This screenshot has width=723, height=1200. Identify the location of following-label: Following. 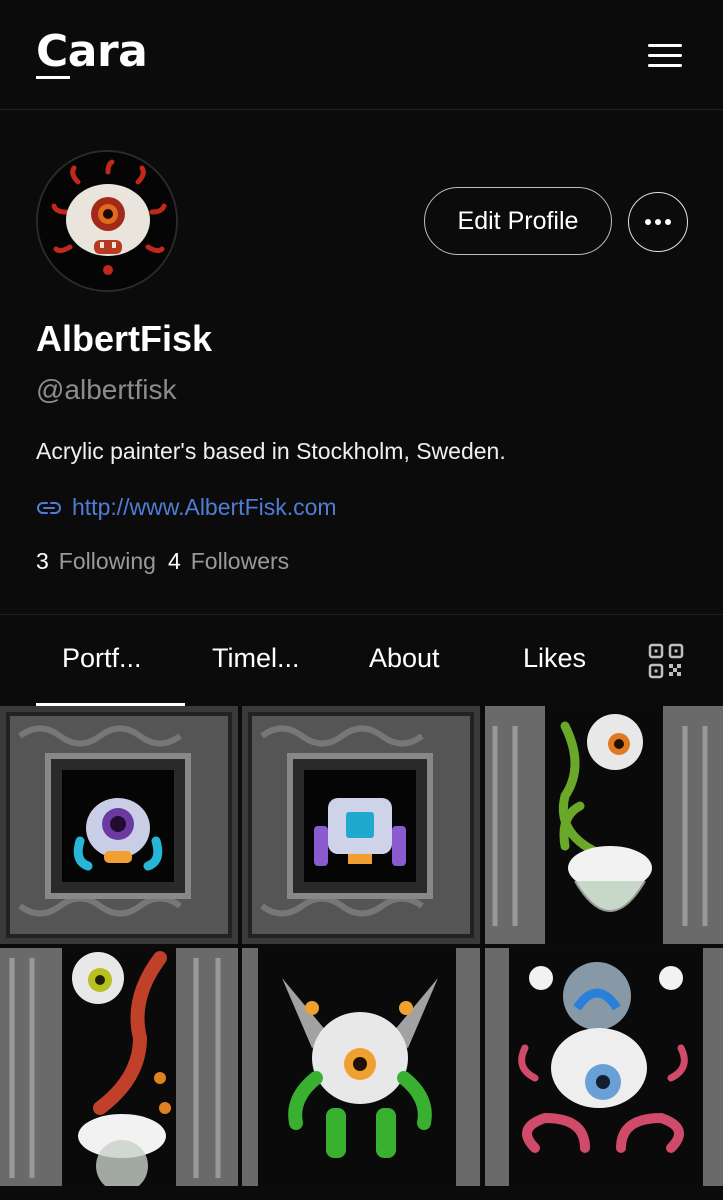
(107, 561).